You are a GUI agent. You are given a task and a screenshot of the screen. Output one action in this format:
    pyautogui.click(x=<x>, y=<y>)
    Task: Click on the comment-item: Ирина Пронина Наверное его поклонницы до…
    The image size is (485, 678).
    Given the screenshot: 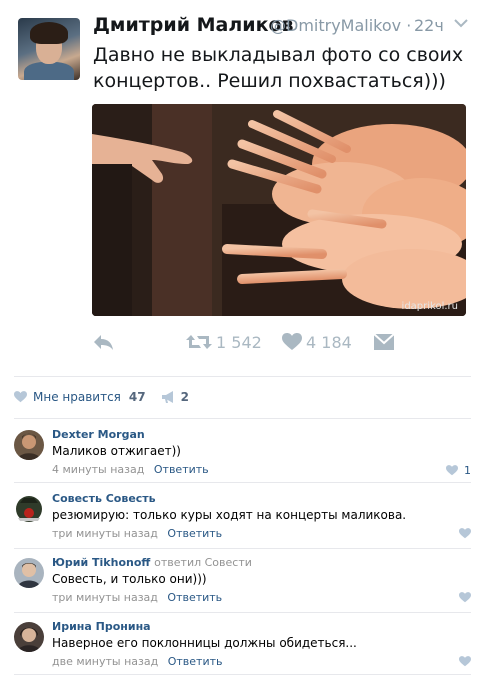 What is the action you would take?
    pyautogui.click(x=242, y=648)
    